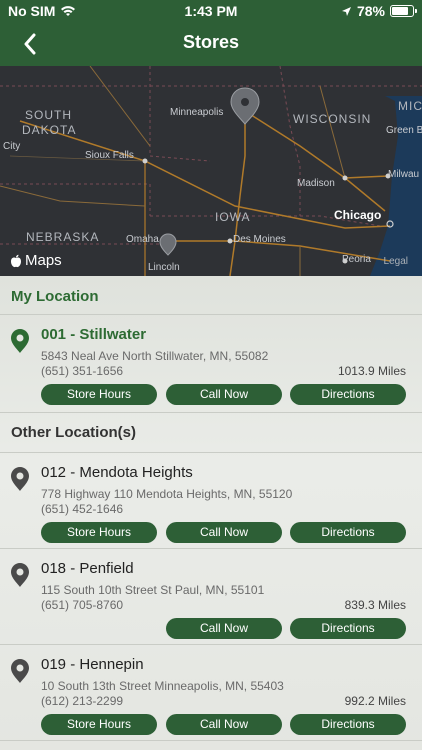 The height and width of the screenshot is (750, 422). What do you see at coordinates (211, 11) in the screenshot?
I see `status-bar: No SIM 1:43 PM 78%` at bounding box center [211, 11].